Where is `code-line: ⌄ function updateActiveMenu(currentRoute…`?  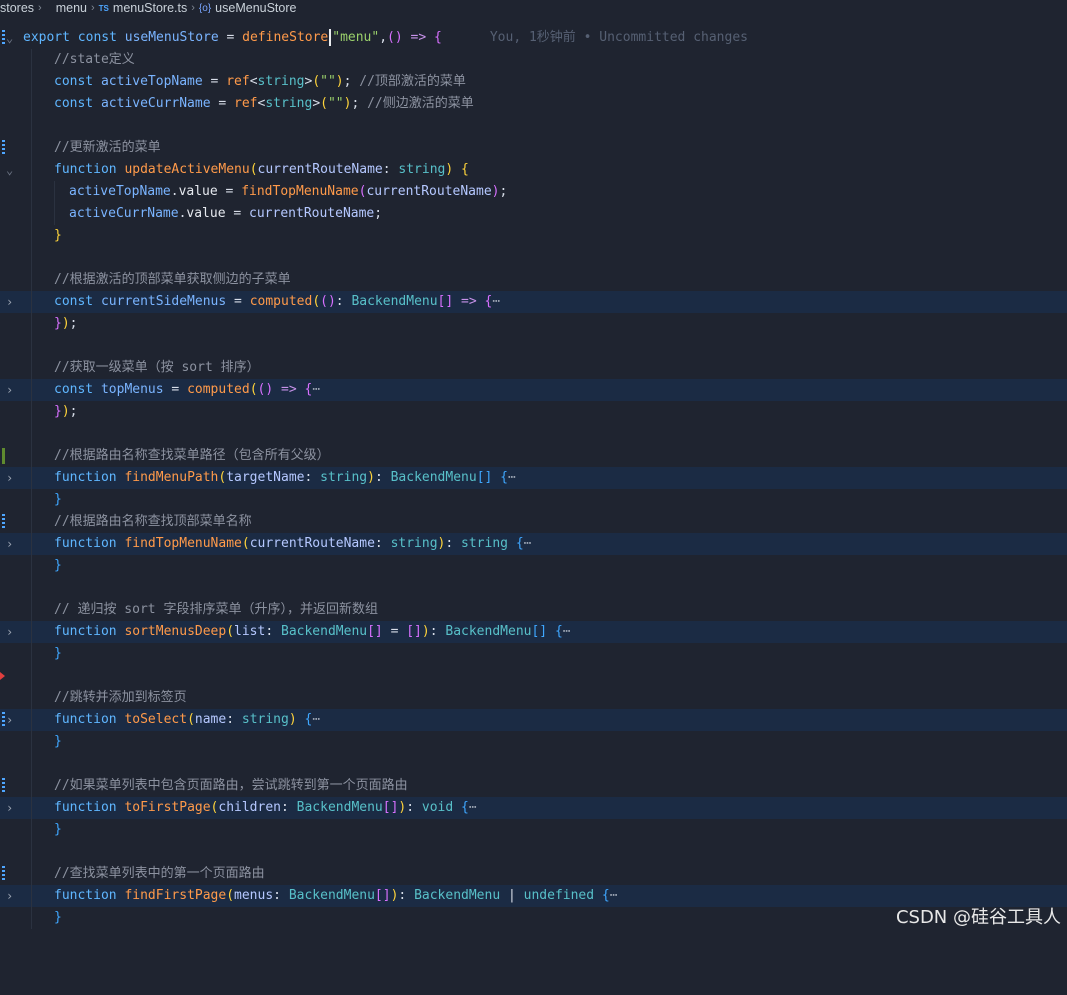
code-line: ⌄ function updateActiveMenu(currentRoute… is located at coordinates (533, 170).